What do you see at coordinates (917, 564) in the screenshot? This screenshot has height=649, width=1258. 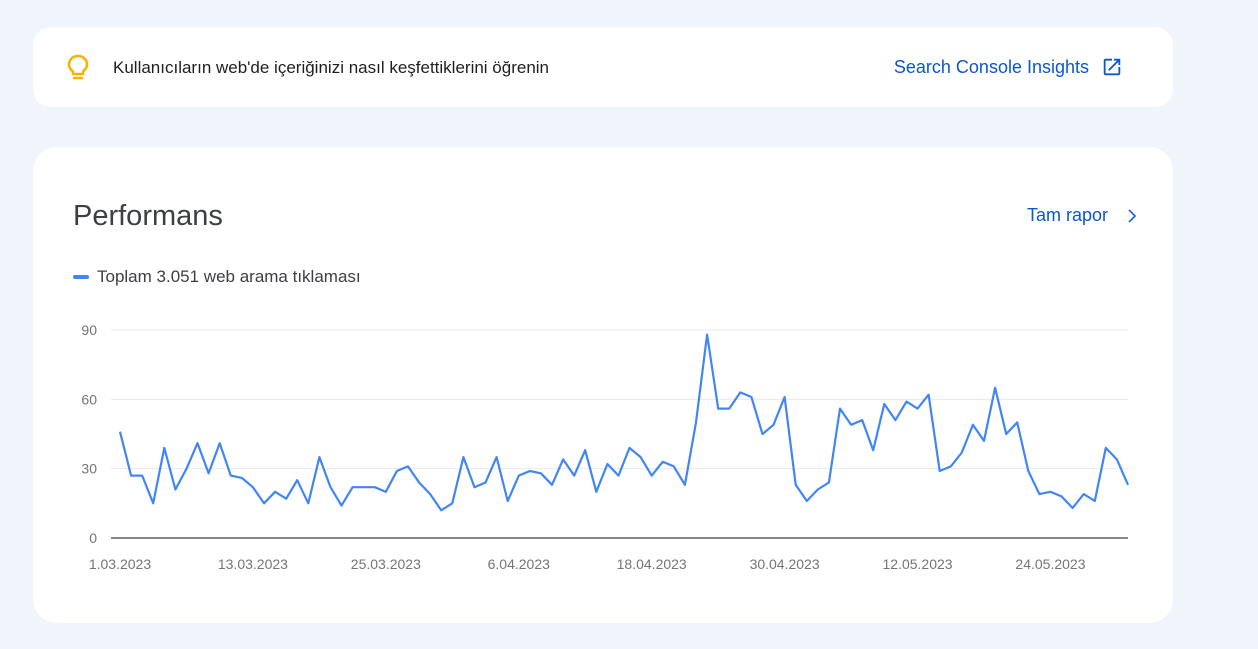 I see `x-tick-label: 12.05.2023` at bounding box center [917, 564].